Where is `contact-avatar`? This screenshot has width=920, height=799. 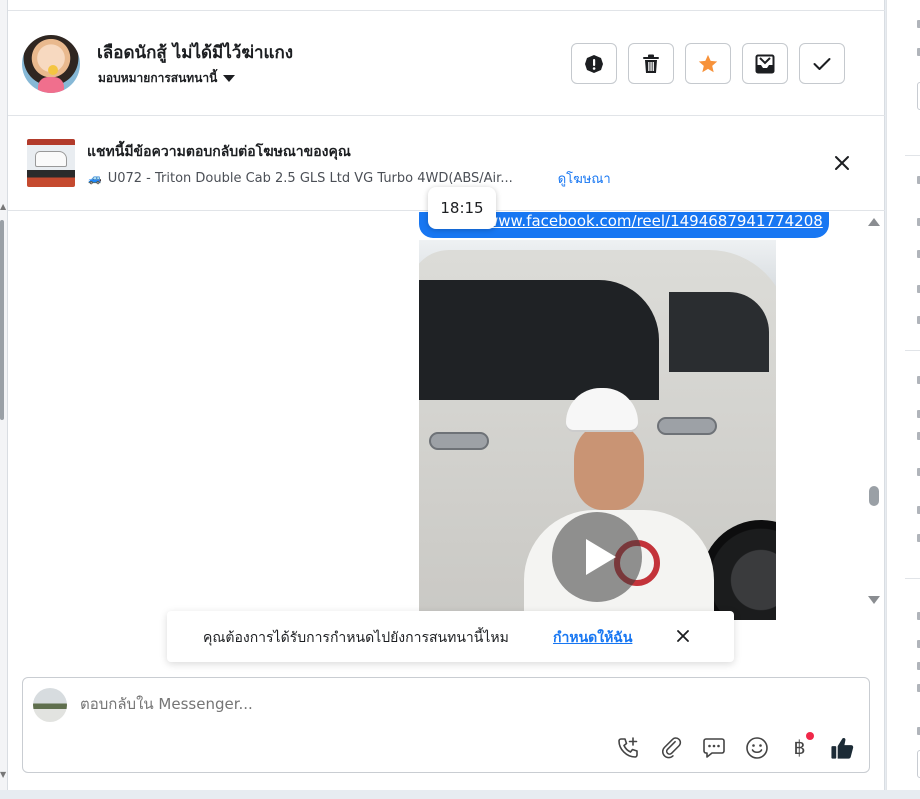 contact-avatar is located at coordinates (51, 64).